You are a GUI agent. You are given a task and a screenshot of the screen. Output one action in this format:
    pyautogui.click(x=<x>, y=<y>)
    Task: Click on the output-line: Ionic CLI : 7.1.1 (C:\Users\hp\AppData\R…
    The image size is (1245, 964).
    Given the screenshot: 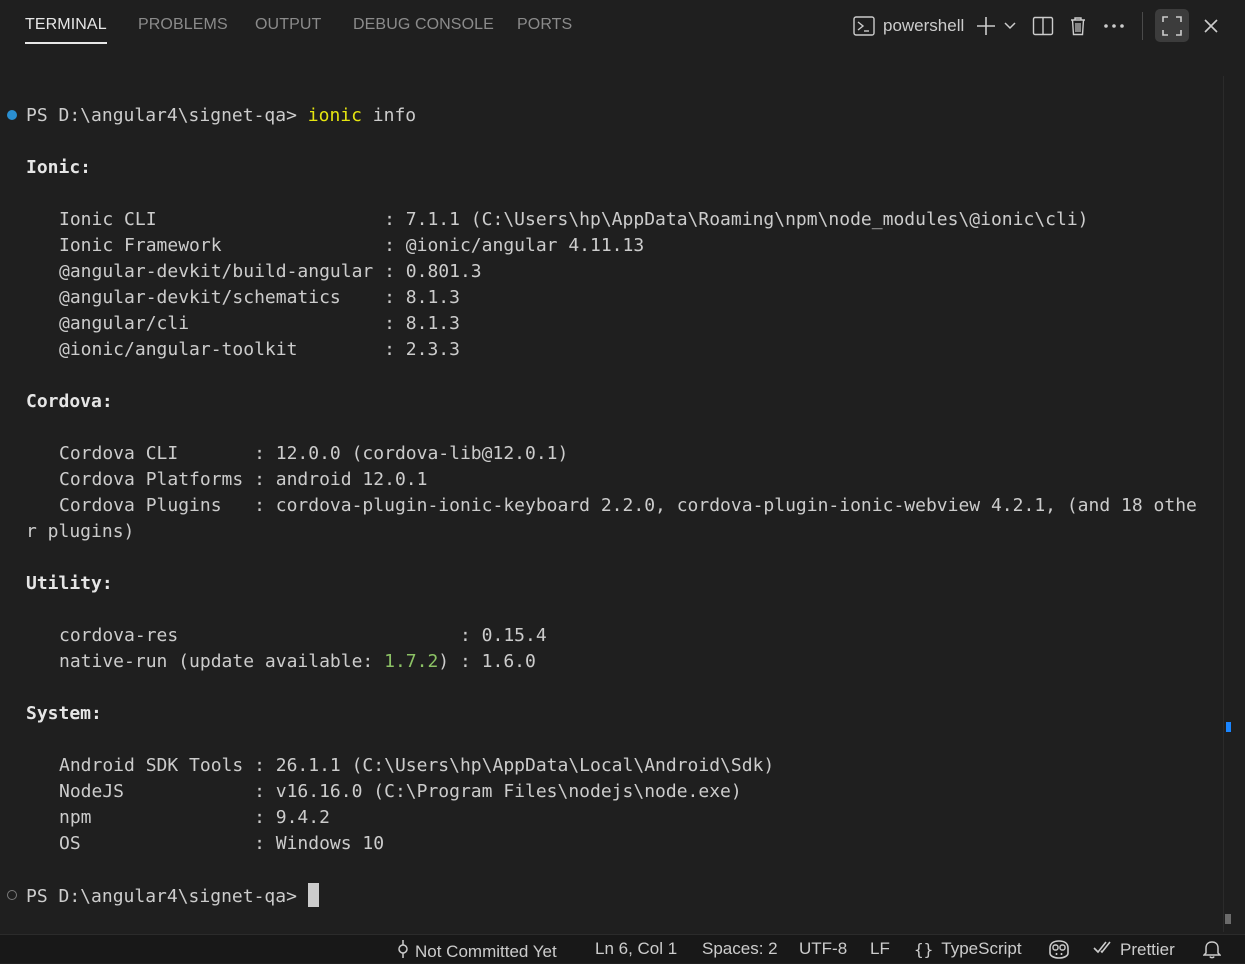 What is the action you would take?
    pyautogui.click(x=574, y=219)
    